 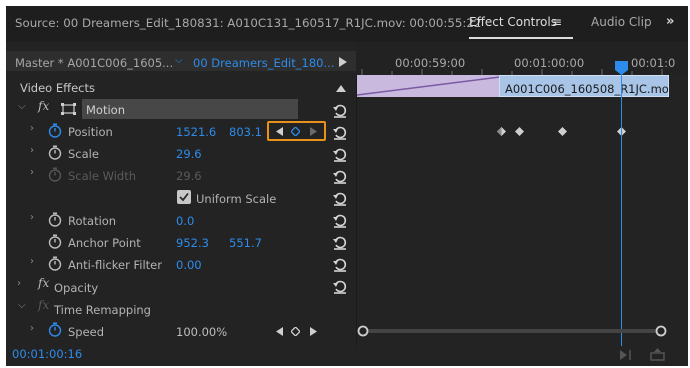 What do you see at coordinates (621, 22) in the screenshot?
I see `tab-audio-clip: Audio Clip` at bounding box center [621, 22].